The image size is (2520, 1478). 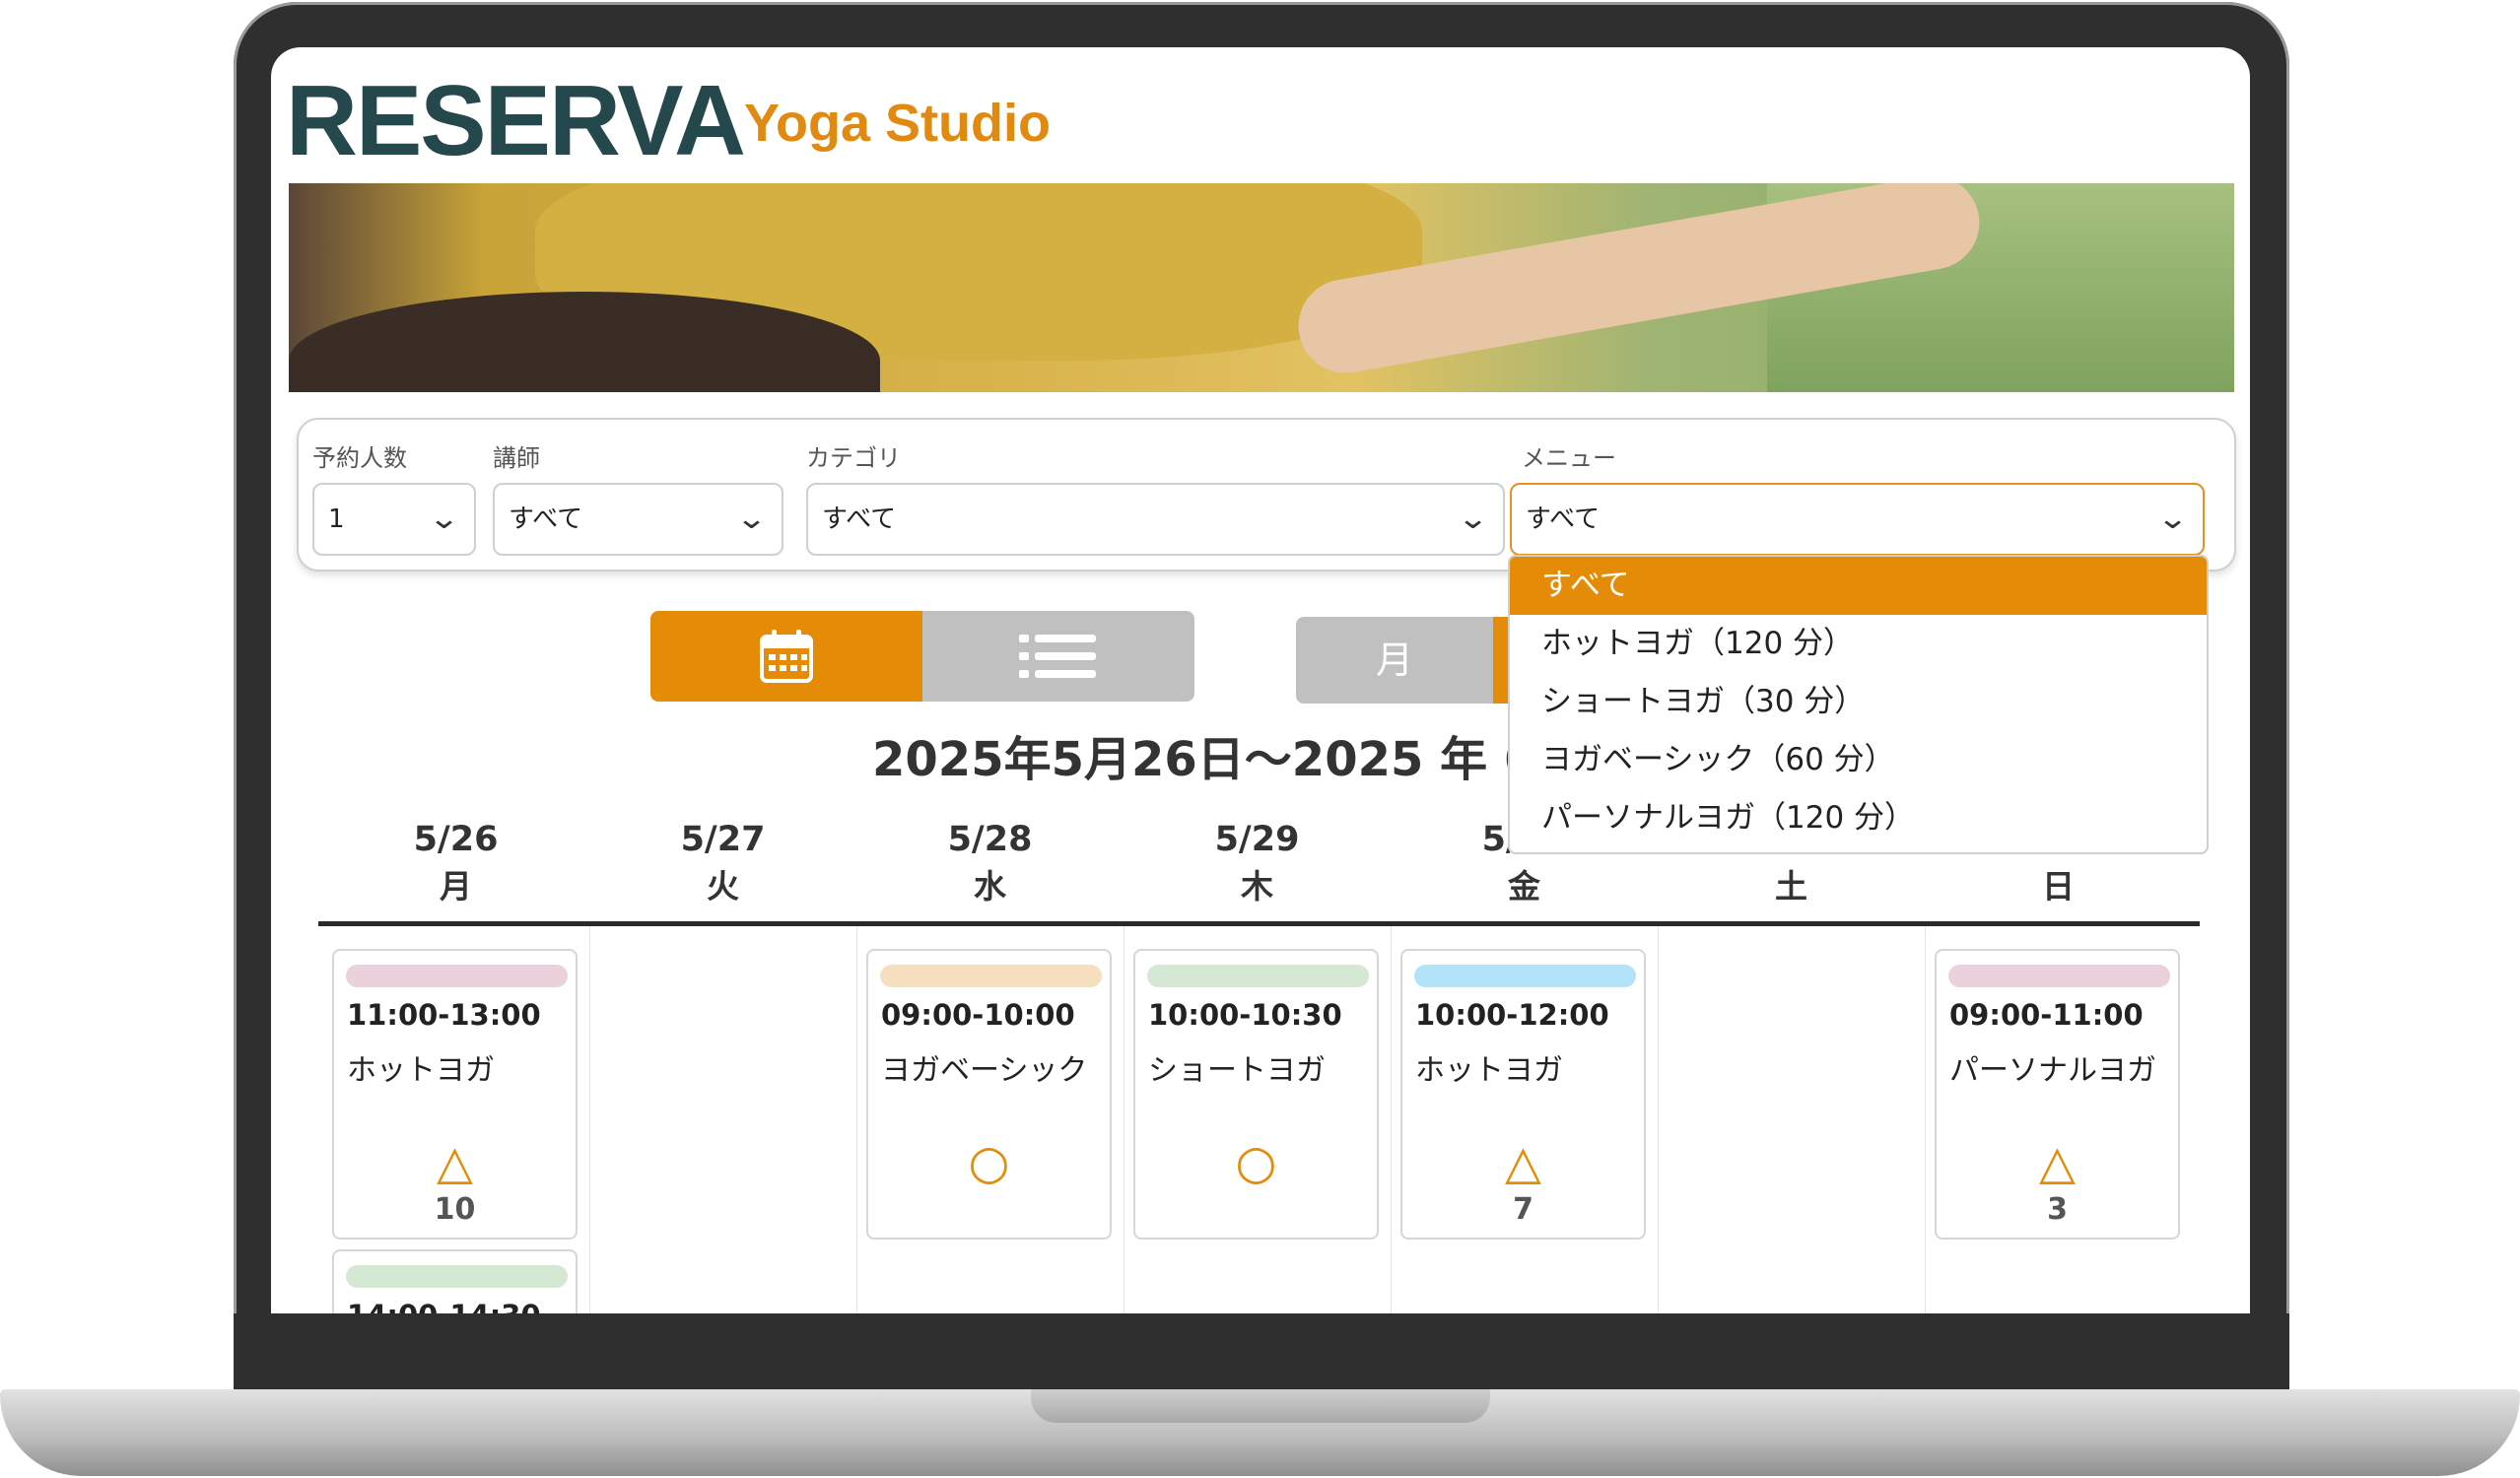 I want to click on day-weekday: 土, so click(x=1791, y=887).